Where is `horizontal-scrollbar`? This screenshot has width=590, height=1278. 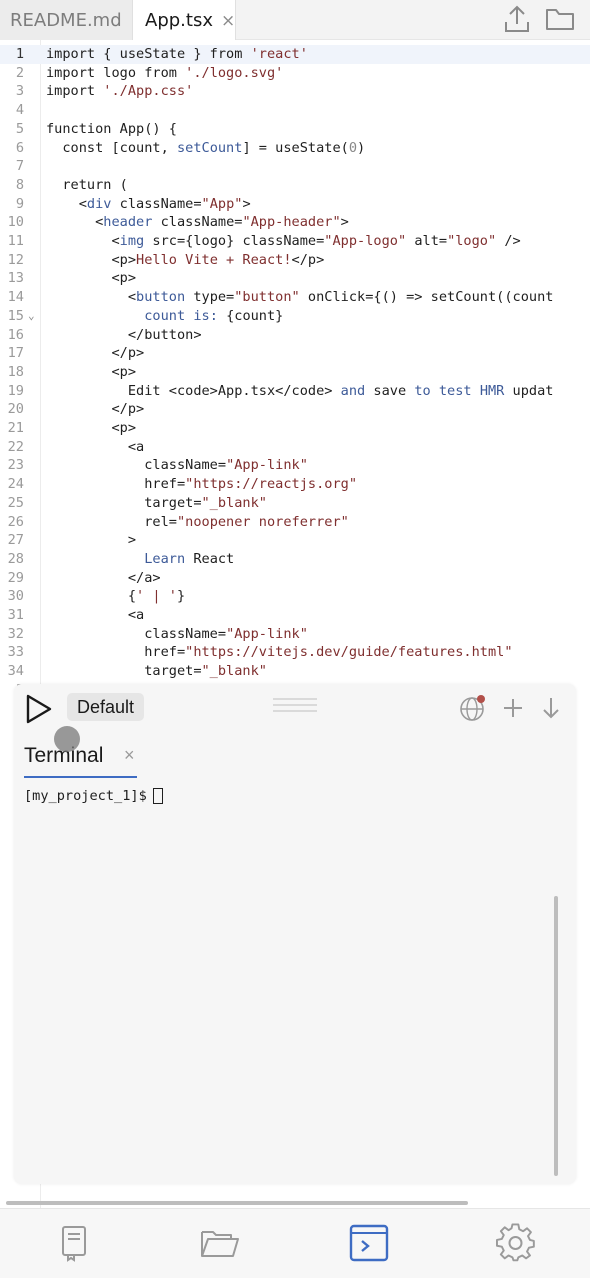
horizontal-scrollbar is located at coordinates (237, 1203).